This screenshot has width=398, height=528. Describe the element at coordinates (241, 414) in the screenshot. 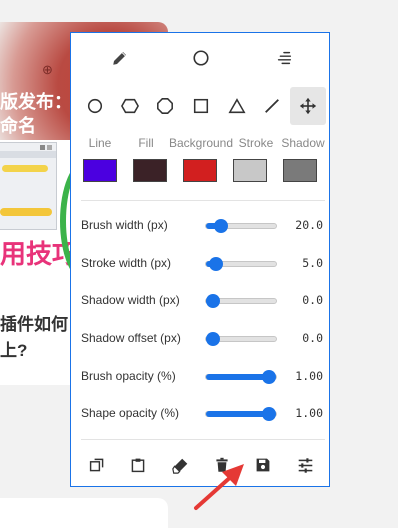

I see `shape-opacity-slider` at that location.